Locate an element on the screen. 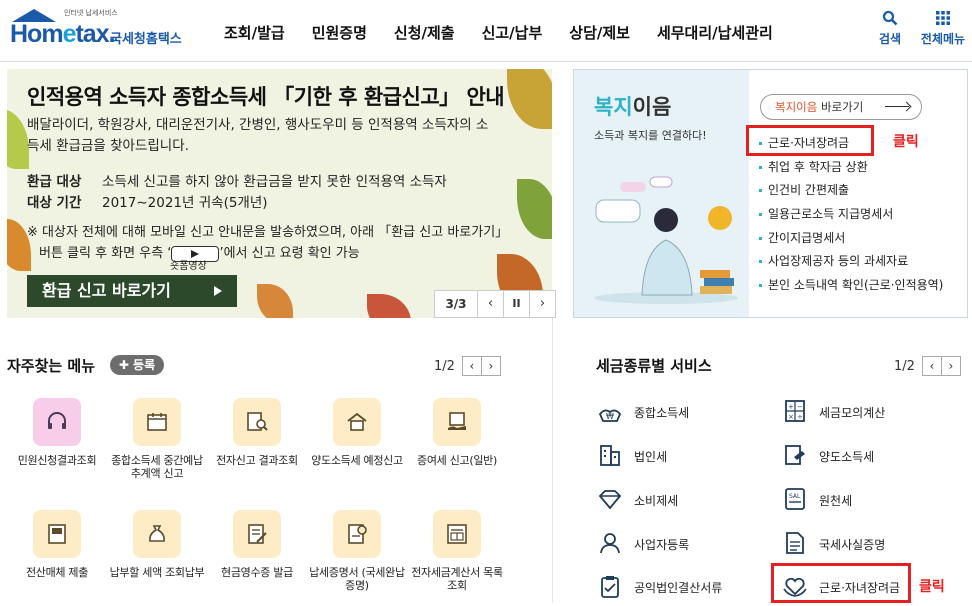 This screenshot has width=972, height=606. banner-controls: 3/3 ‹ II › is located at coordinates (495, 304).